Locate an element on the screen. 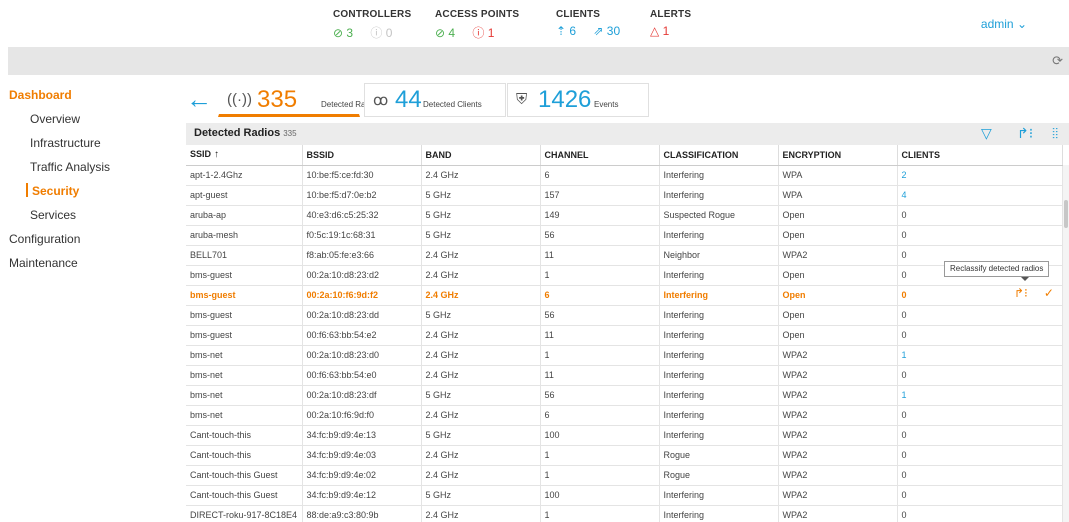 The image size is (1069, 522). stat-clients: CLIENTS ⇡ 6 ⇗ 30 is located at coordinates (595, 23).